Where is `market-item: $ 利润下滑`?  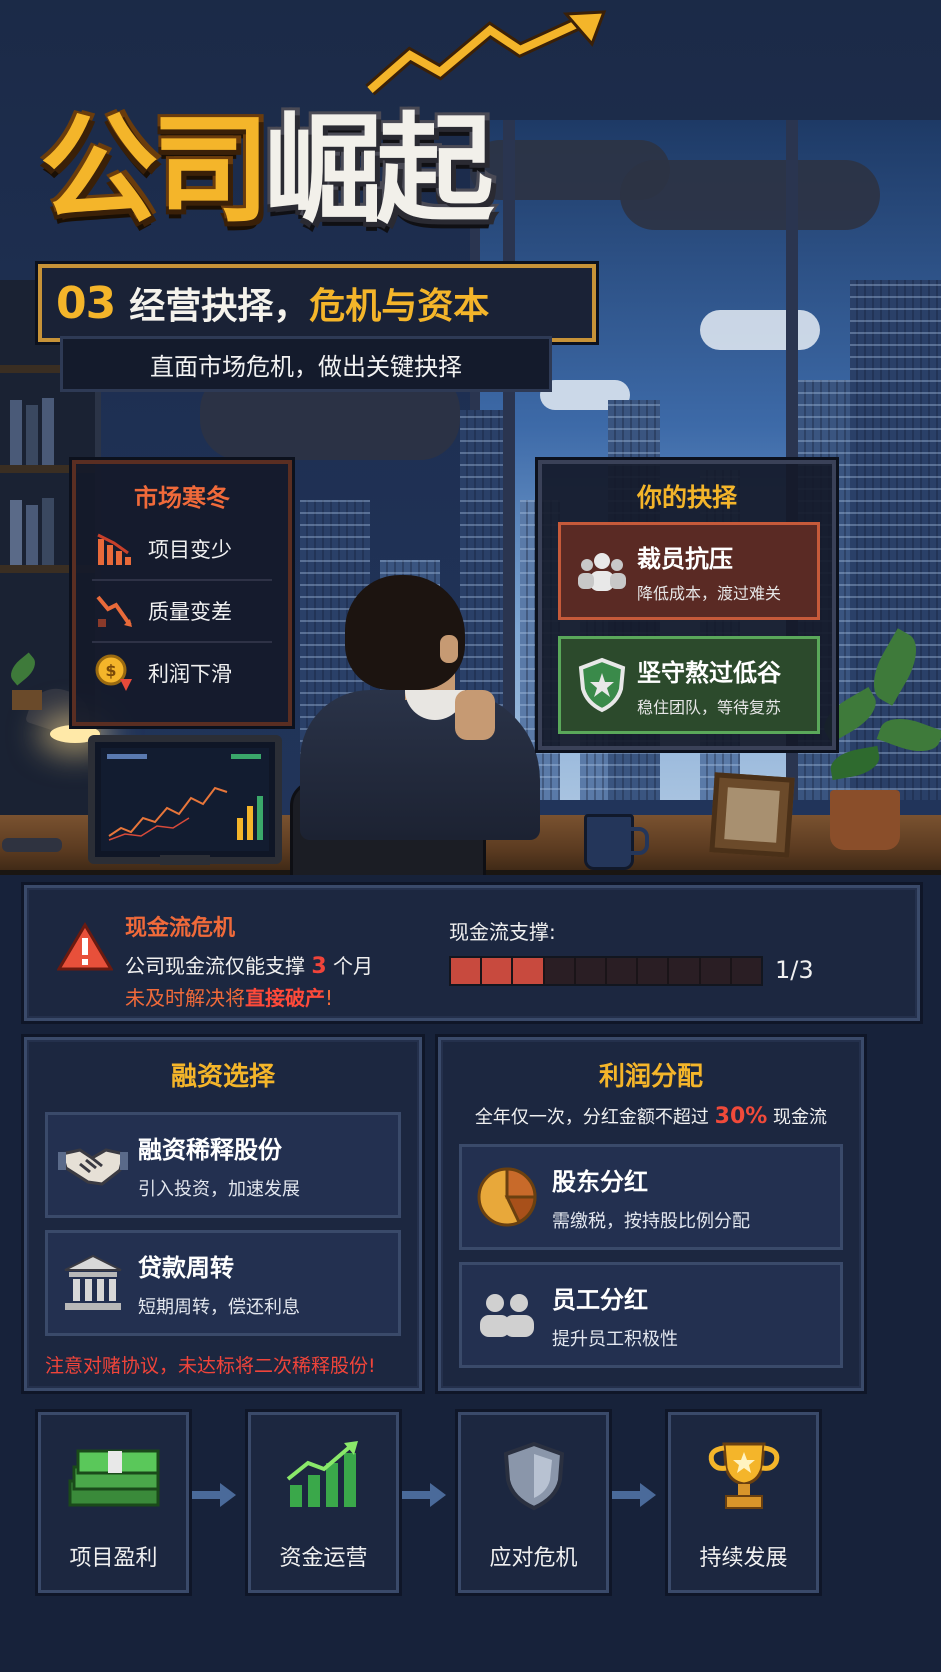
market-item: $ 利润下滑 is located at coordinates (182, 673).